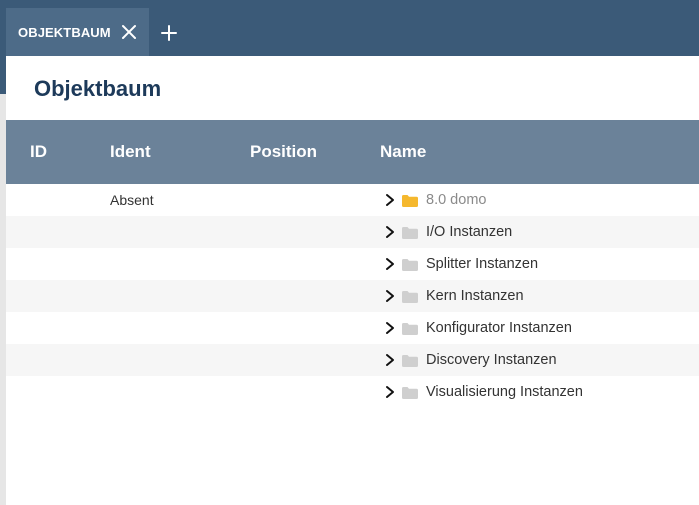 The image size is (699, 505). What do you see at coordinates (504, 392) in the screenshot?
I see `cell-name: Visualisierung Instanzen` at bounding box center [504, 392].